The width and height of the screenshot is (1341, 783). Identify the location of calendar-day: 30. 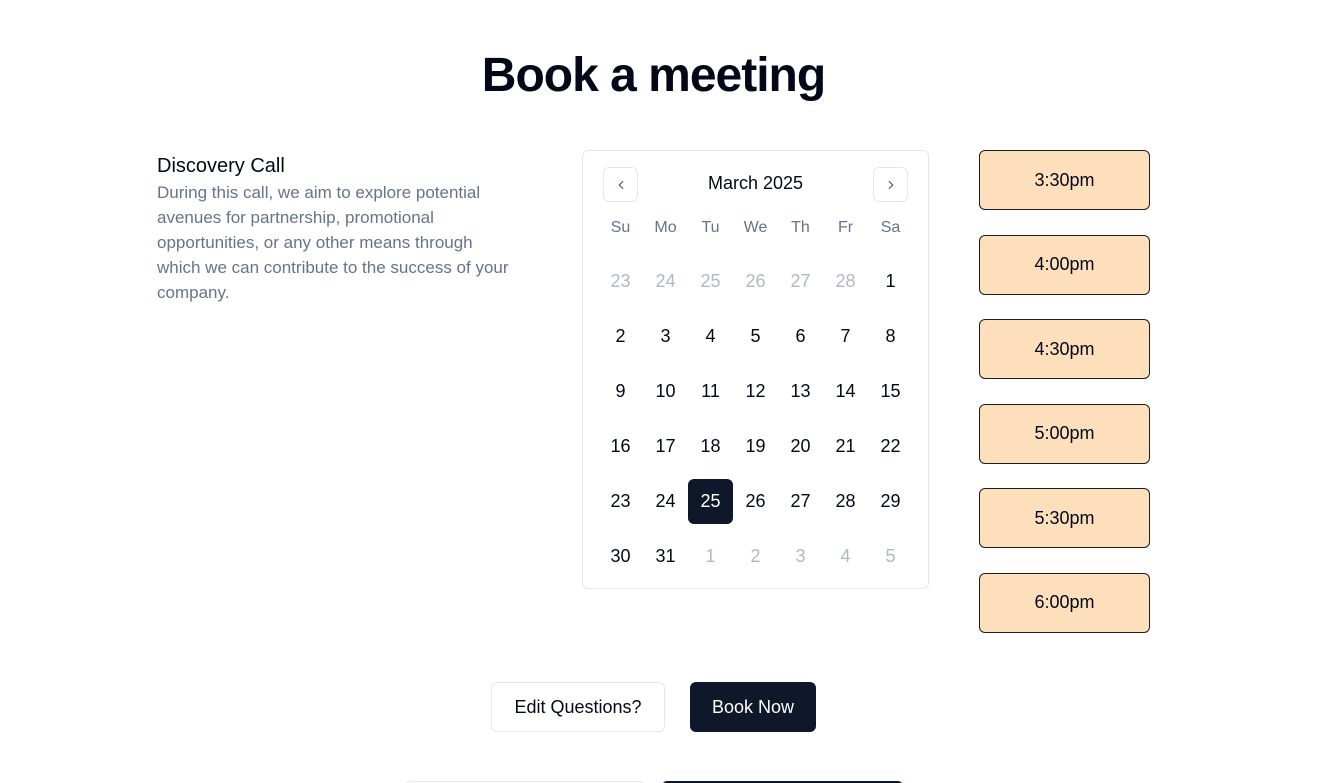
(620, 556).